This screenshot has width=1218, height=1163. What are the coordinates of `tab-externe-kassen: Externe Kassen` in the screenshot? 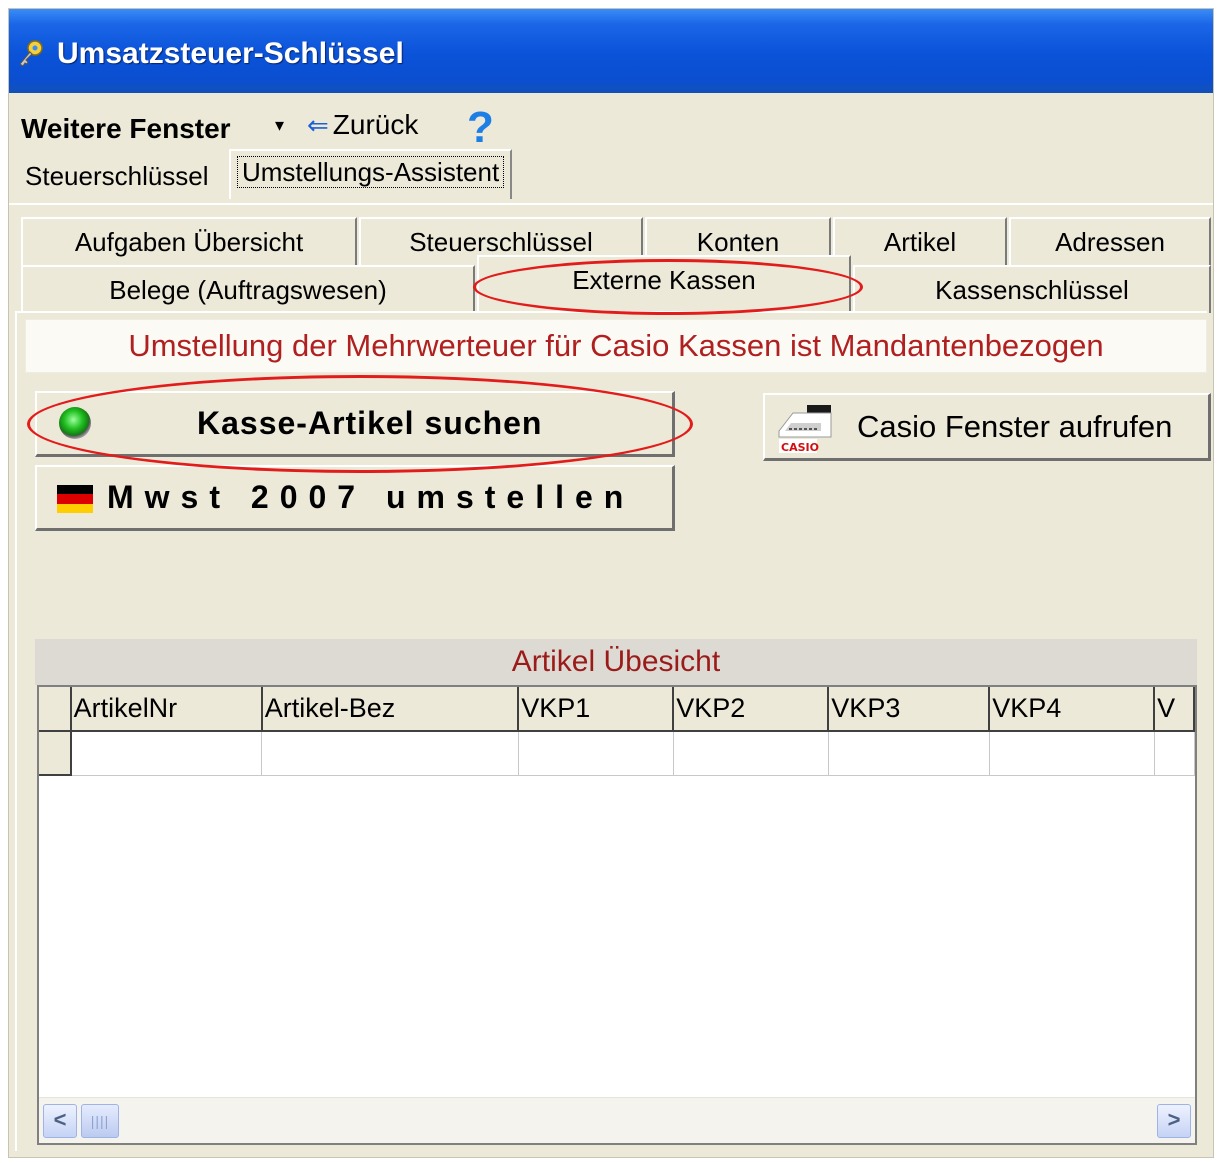 It's located at (664, 284).